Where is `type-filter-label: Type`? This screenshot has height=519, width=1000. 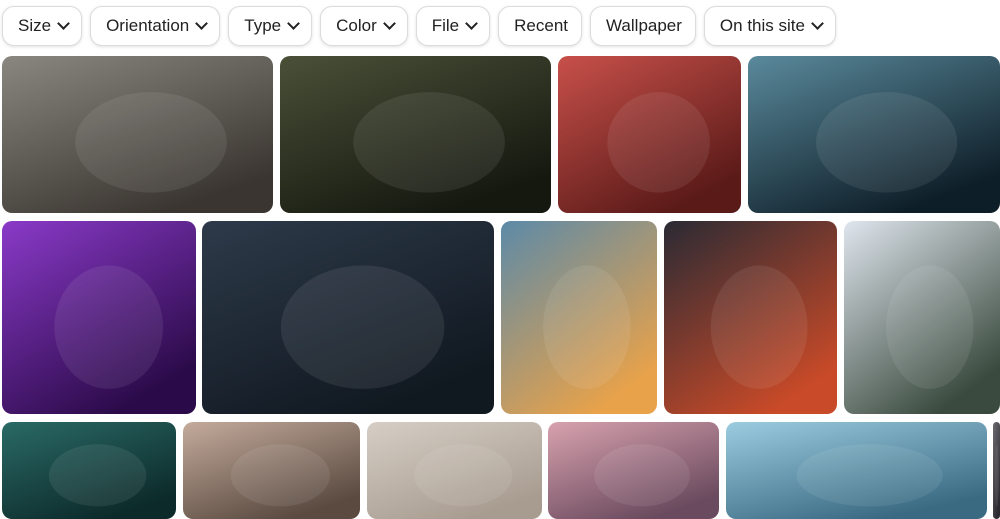 type-filter-label: Type is located at coordinates (263, 25).